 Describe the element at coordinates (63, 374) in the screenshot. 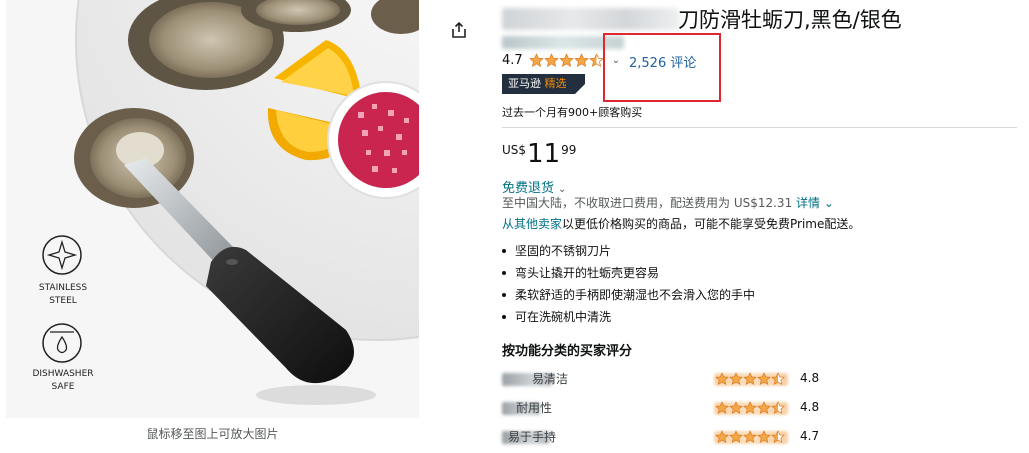

I see `dishwasher-label-line1: DISHWASHER` at that location.